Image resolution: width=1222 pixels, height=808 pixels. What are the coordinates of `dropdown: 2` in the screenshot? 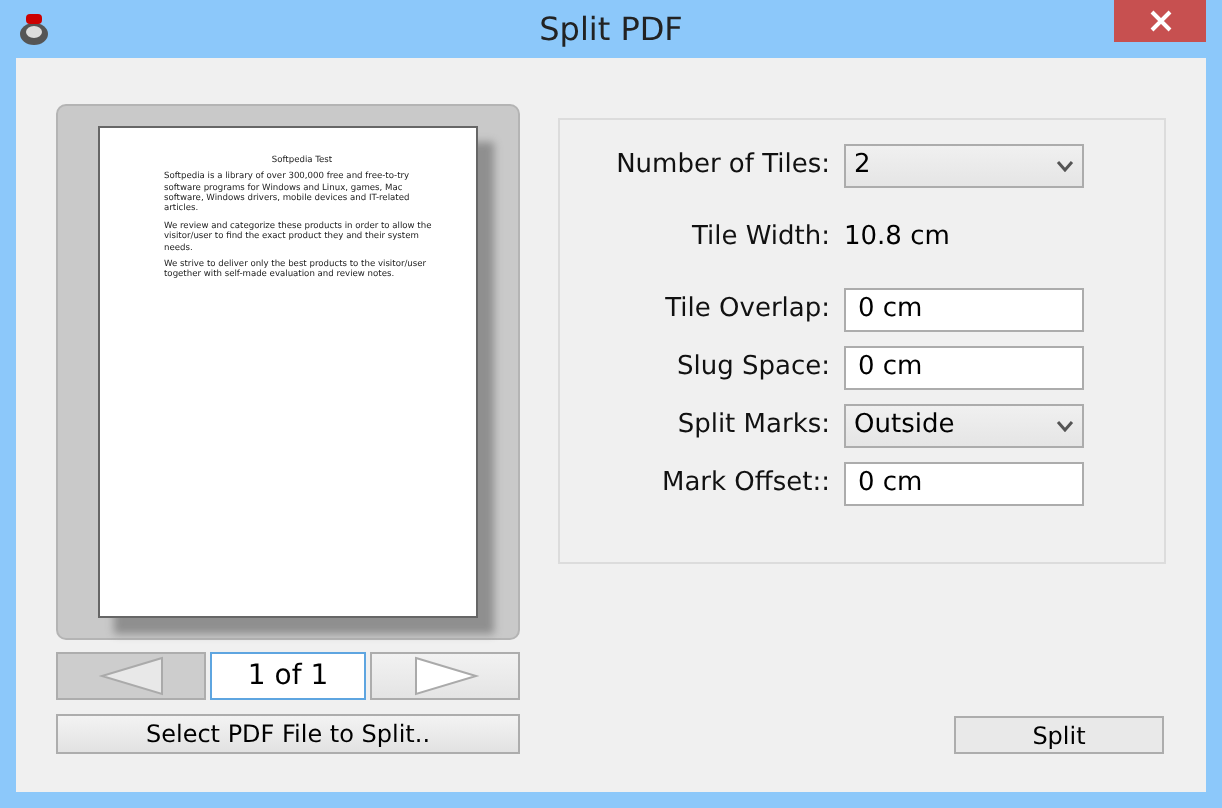 It's located at (964, 166).